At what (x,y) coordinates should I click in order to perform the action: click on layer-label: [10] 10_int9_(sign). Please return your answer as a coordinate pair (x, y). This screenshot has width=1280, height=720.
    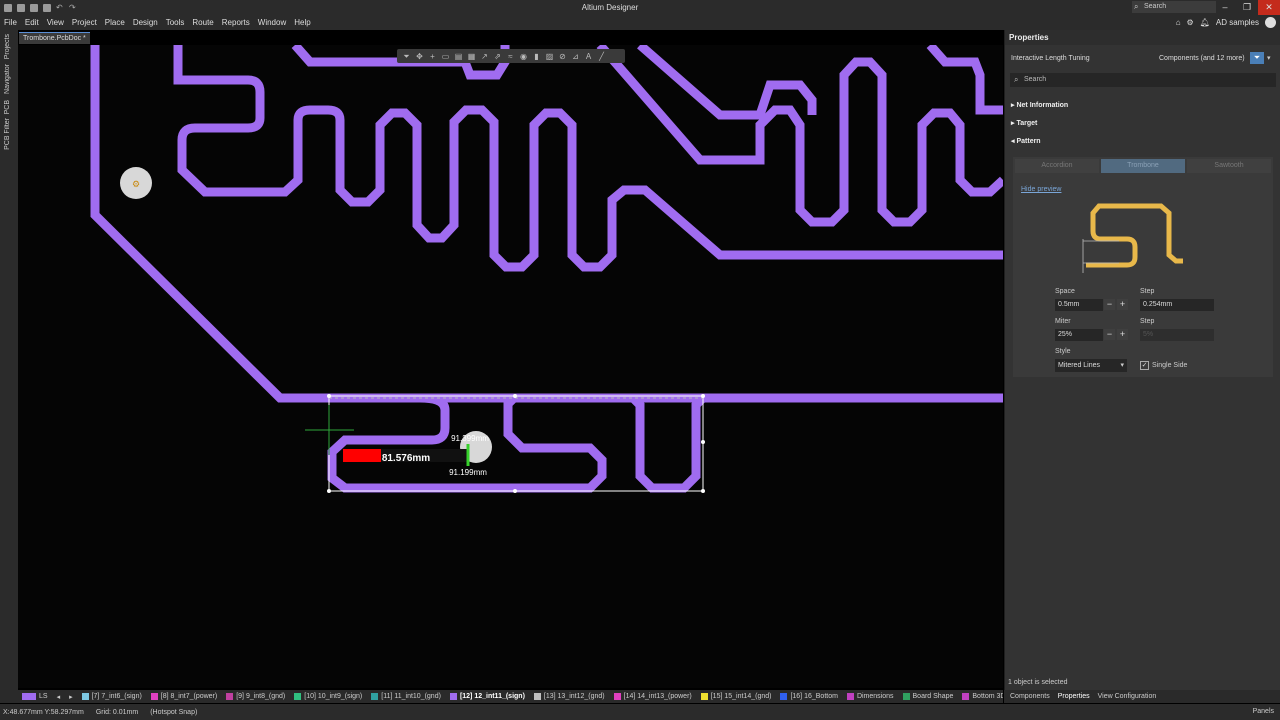
    Looking at the image, I should click on (333, 696).